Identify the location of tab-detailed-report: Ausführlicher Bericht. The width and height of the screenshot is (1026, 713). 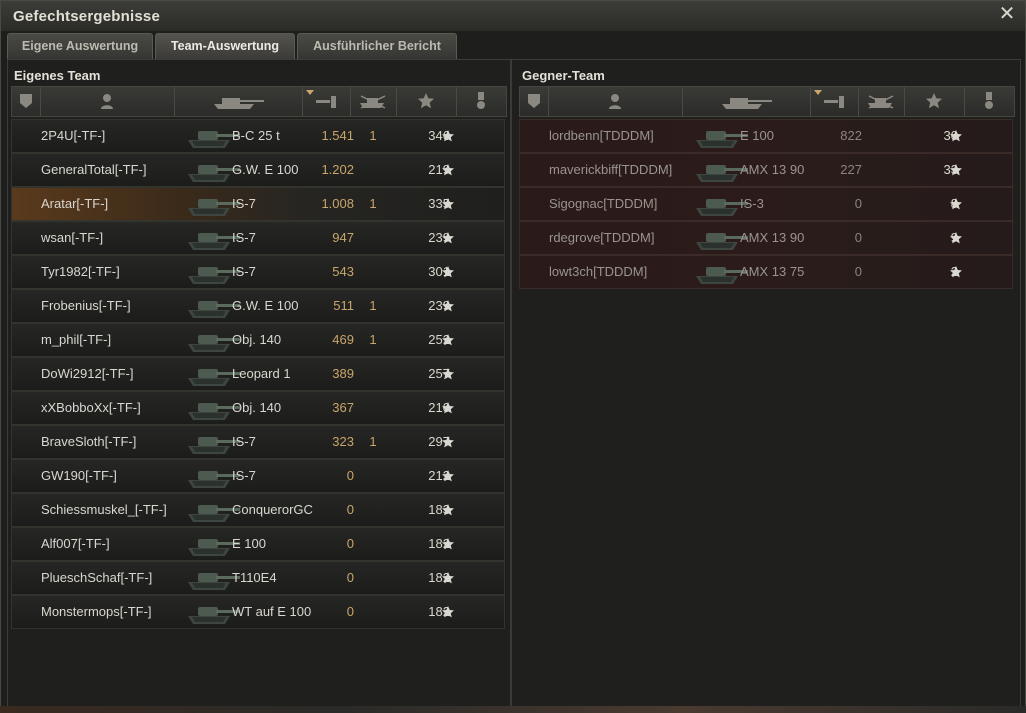
(377, 46).